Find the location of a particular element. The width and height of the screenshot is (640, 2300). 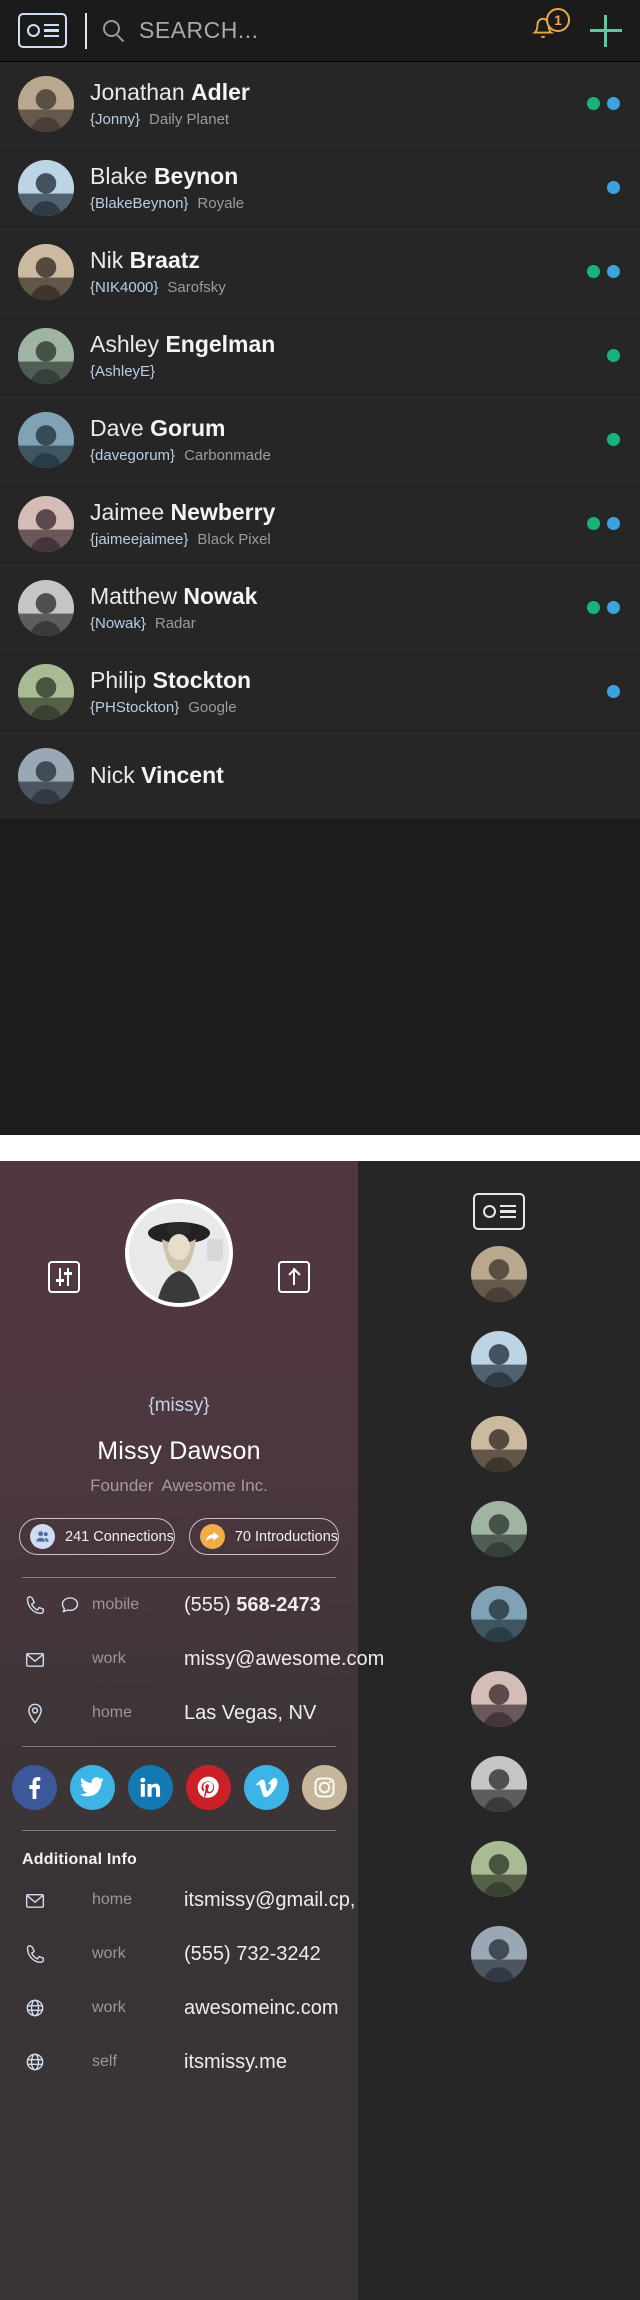

introductions-pill: 70 Introductions is located at coordinates (264, 1536).